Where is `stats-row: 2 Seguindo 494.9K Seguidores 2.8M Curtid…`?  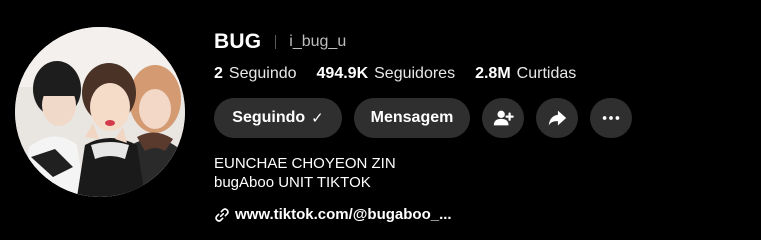
stats-row: 2 Seguindo 494.9K Seguidores 2.8M Curtid… is located at coordinates (405, 74).